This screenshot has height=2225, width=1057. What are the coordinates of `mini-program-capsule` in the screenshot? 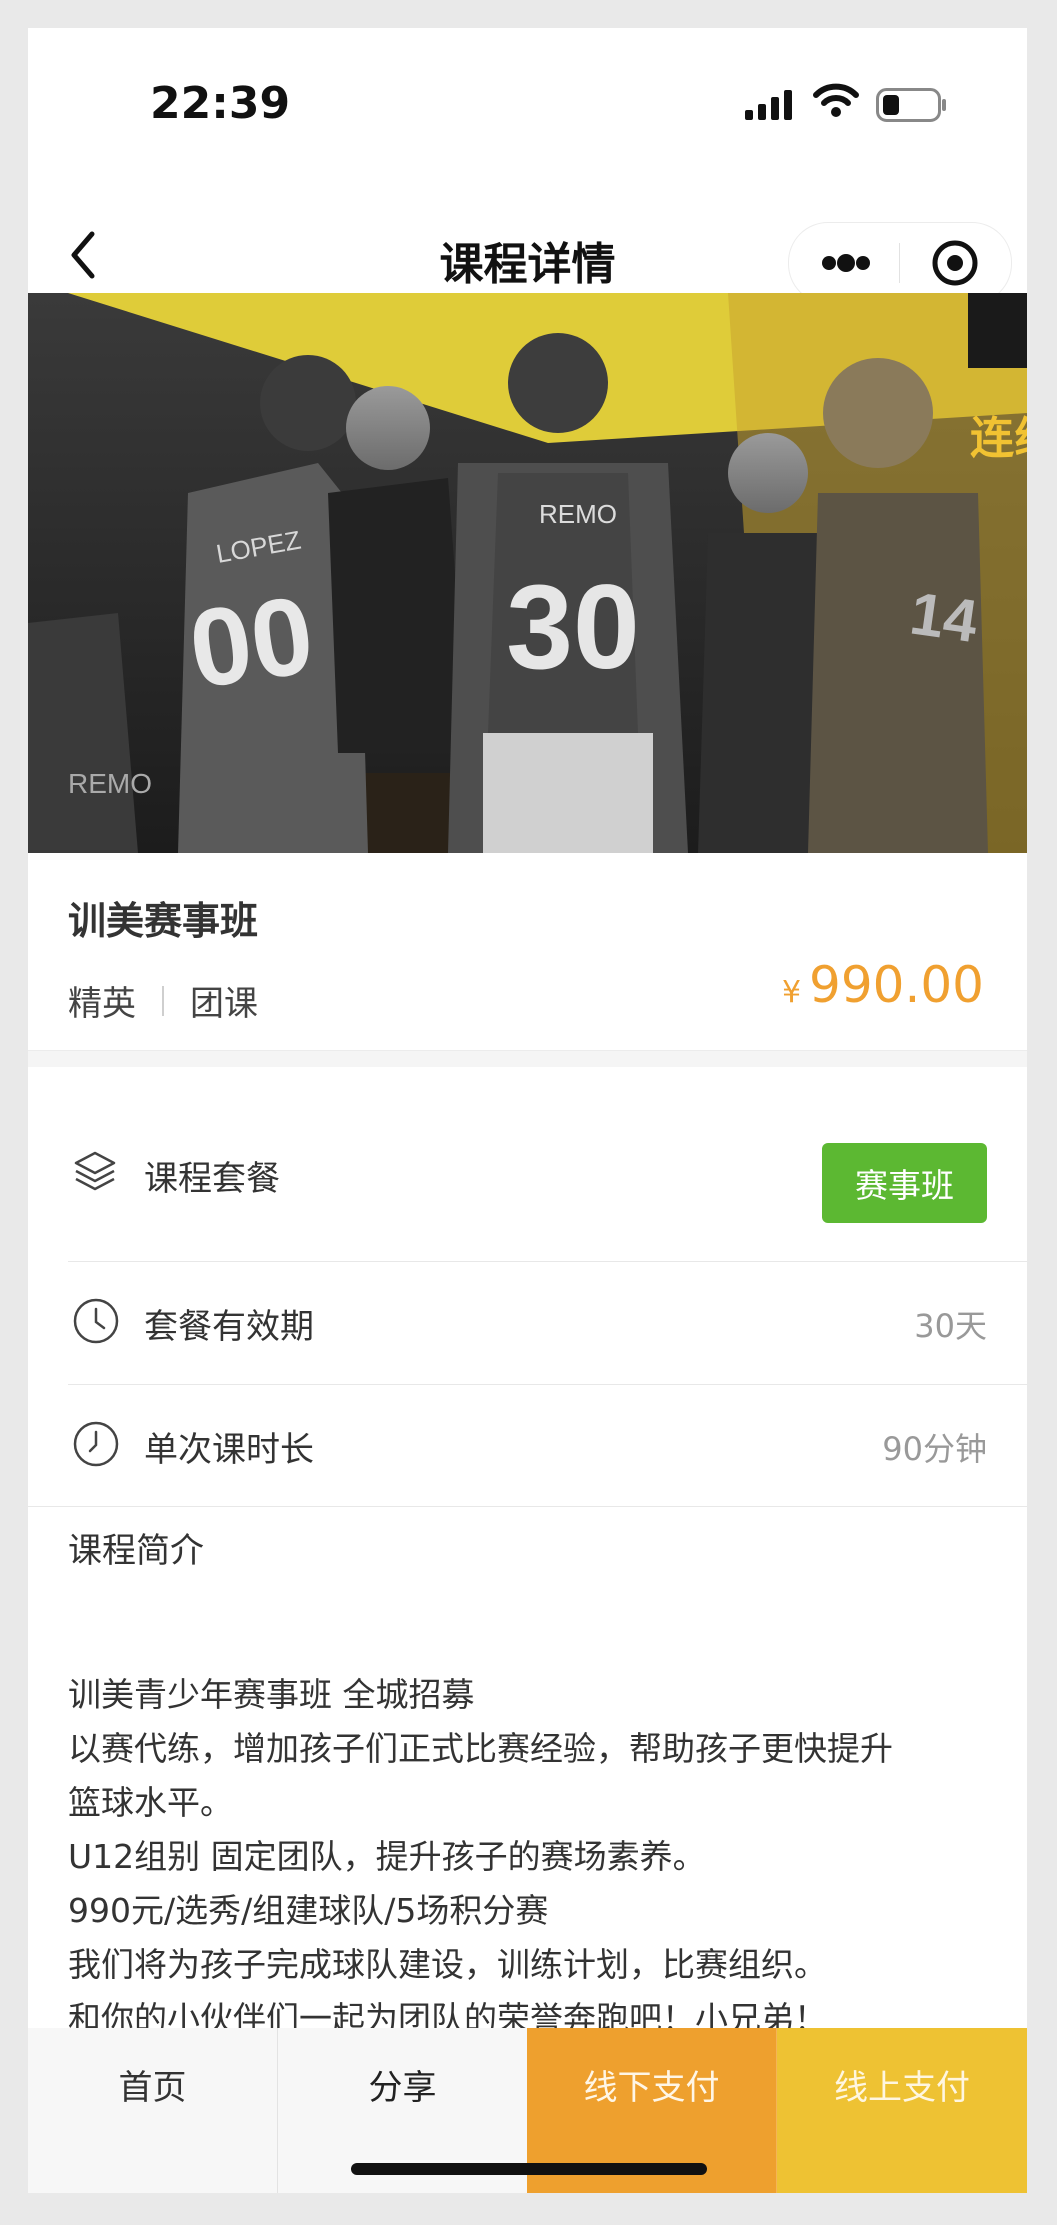 It's located at (900, 263).